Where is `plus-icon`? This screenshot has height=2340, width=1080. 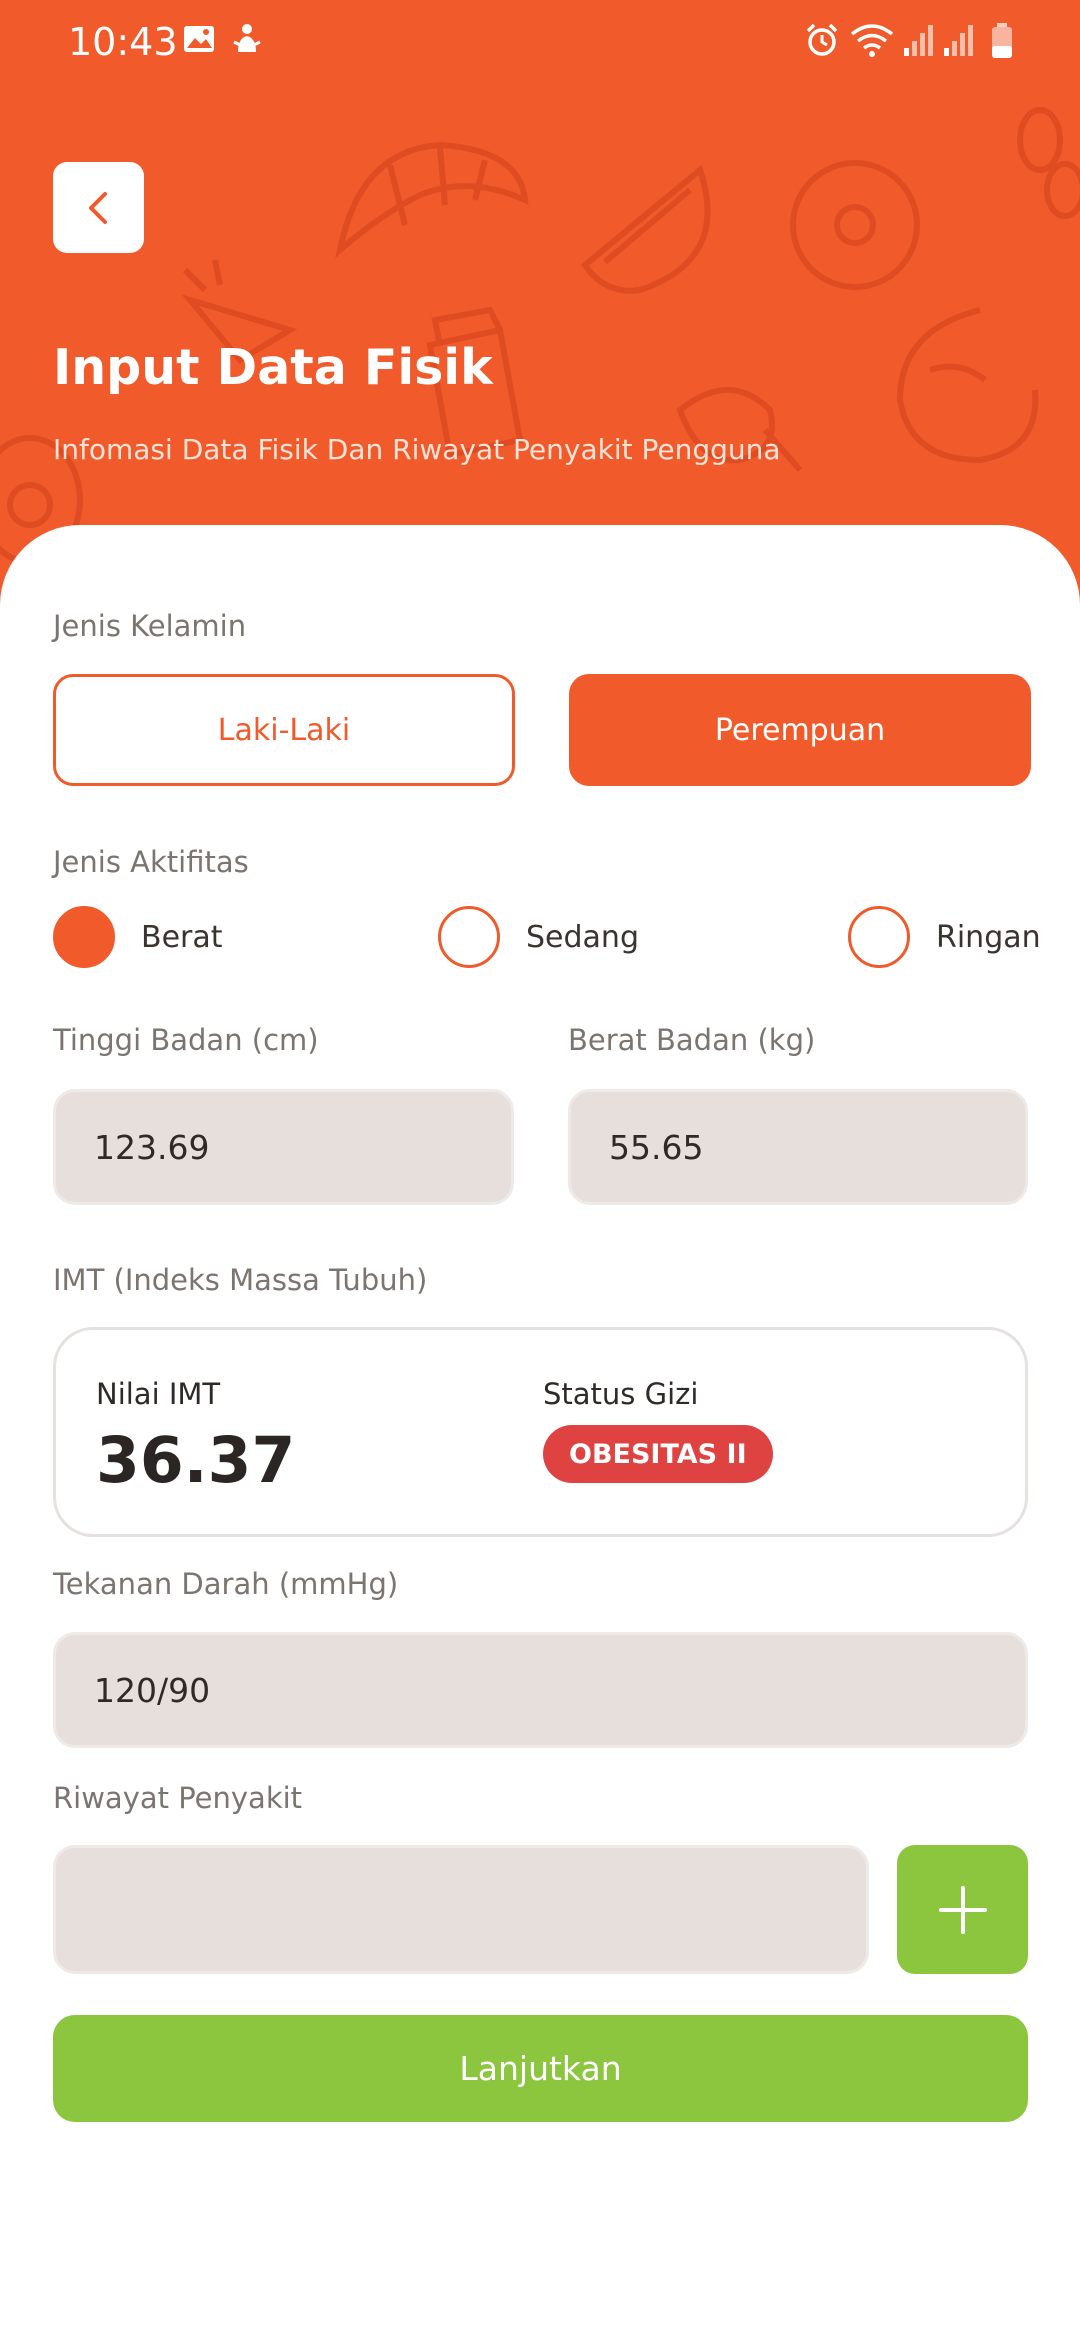
plus-icon is located at coordinates (962, 1909).